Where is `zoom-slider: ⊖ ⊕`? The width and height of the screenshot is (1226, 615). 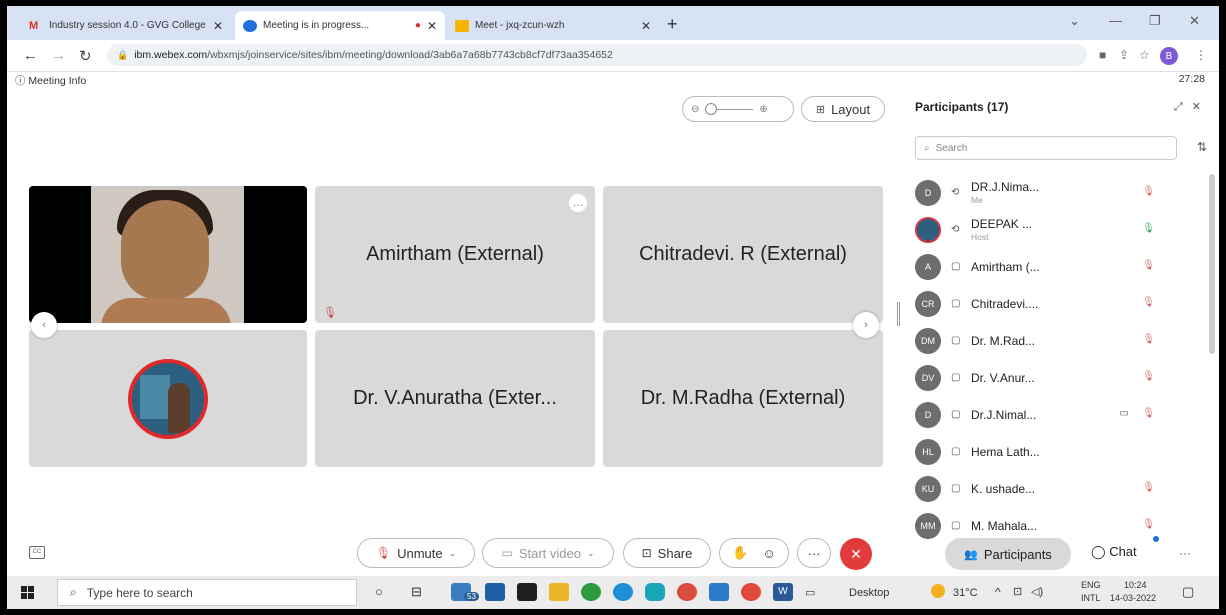 zoom-slider: ⊖ ⊕ is located at coordinates (738, 109).